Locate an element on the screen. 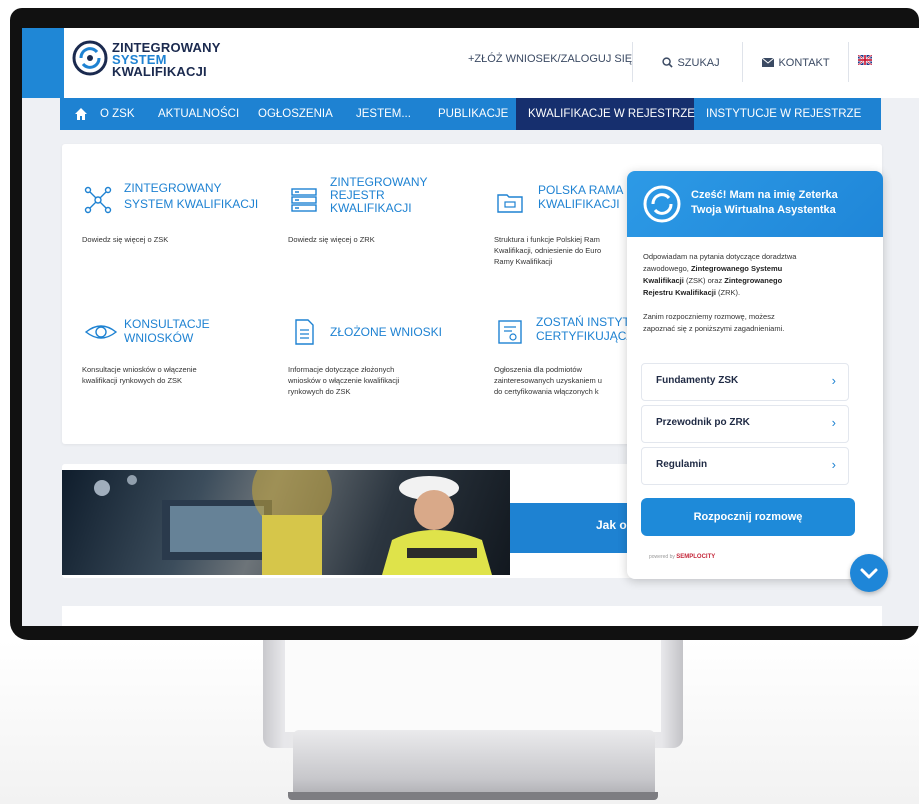 The height and width of the screenshot is (804, 919). chat-greeting-line2: Twoja Wirtualna Asystentka is located at coordinates (763, 210).